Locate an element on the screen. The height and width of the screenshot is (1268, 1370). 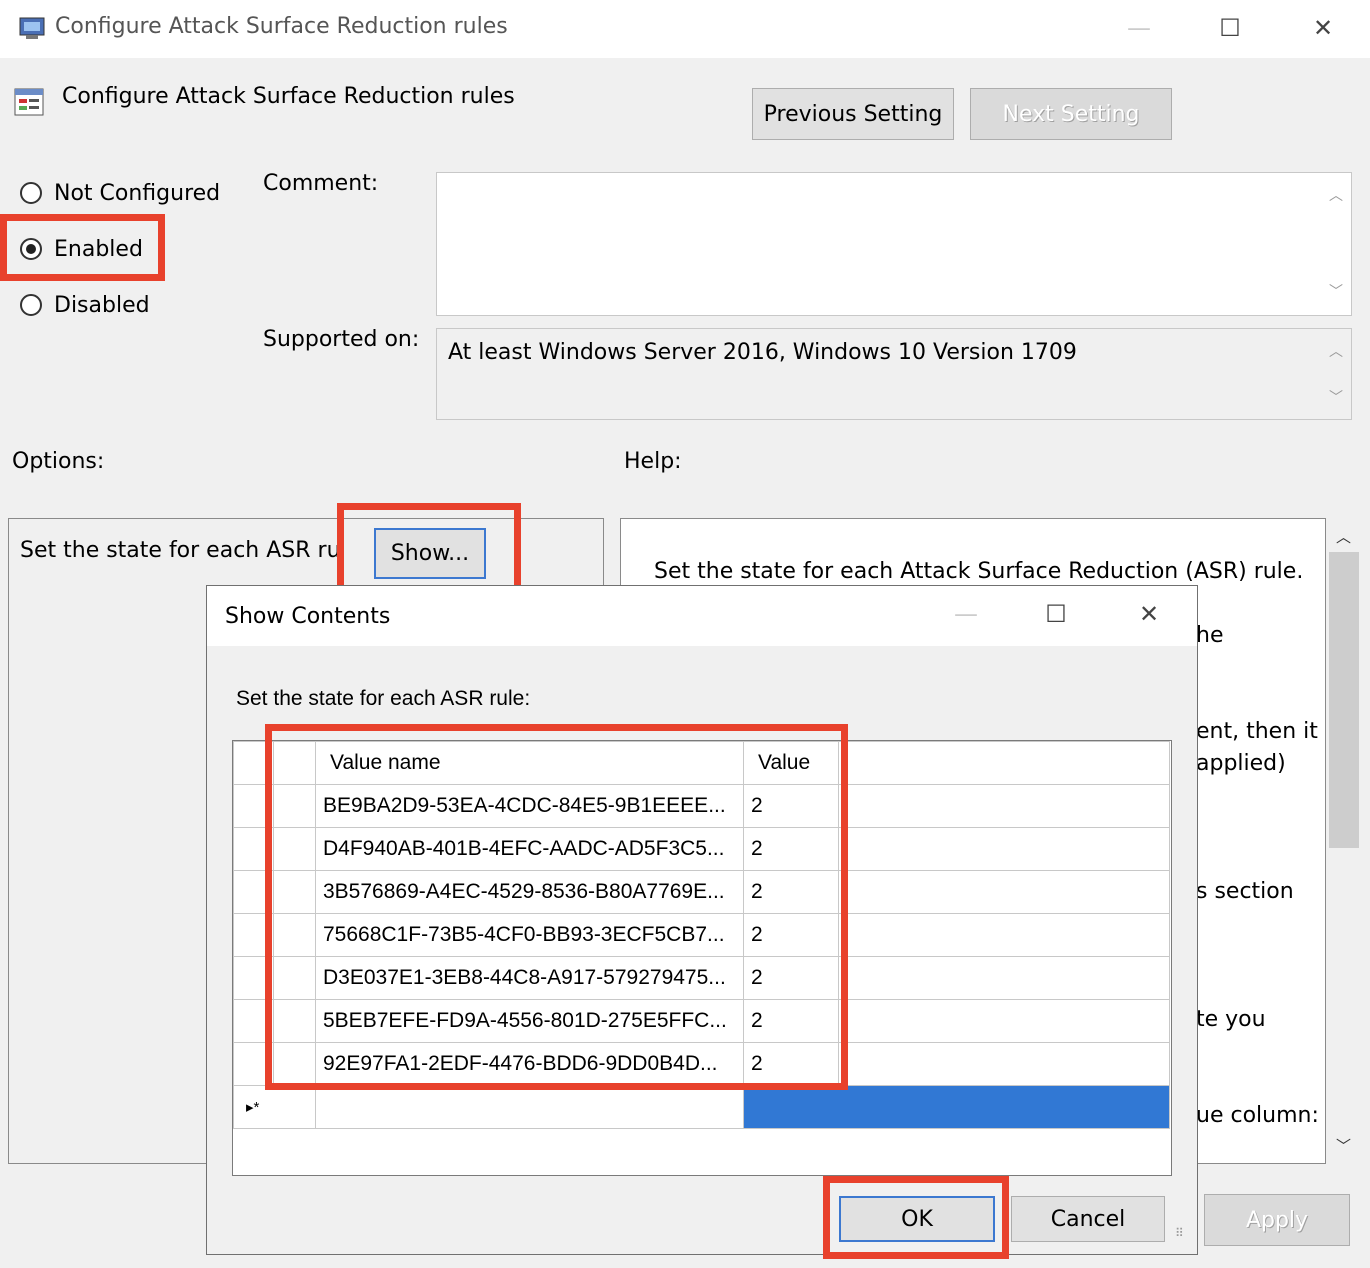
options-row-text: Set the state for each ASR rule is located at coordinates (179, 550).